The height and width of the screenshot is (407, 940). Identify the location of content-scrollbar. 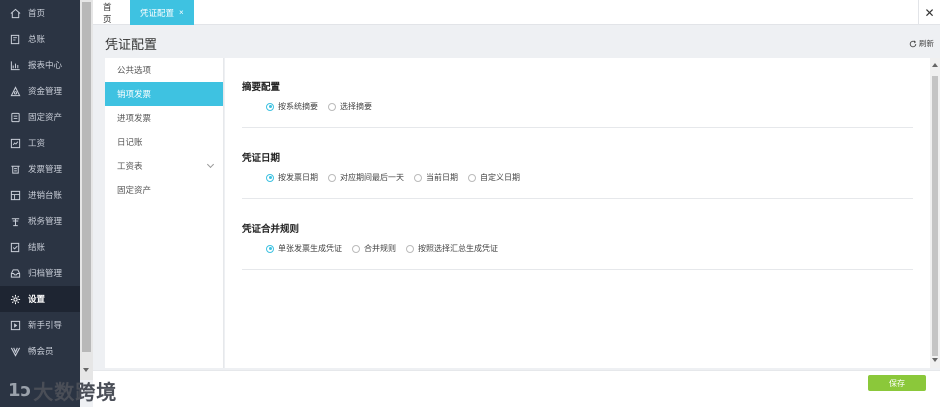
(935, 213).